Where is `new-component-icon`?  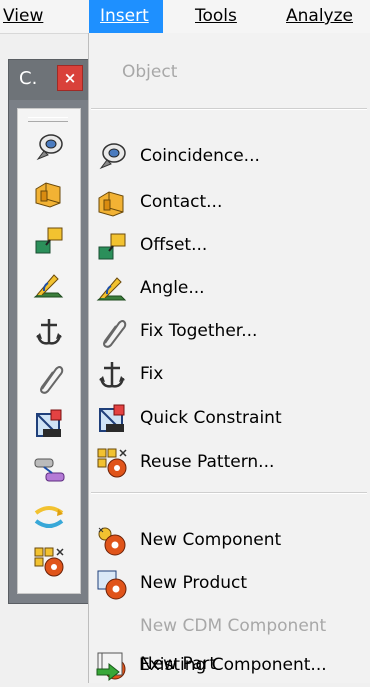
new-component-icon is located at coordinates (112, 541).